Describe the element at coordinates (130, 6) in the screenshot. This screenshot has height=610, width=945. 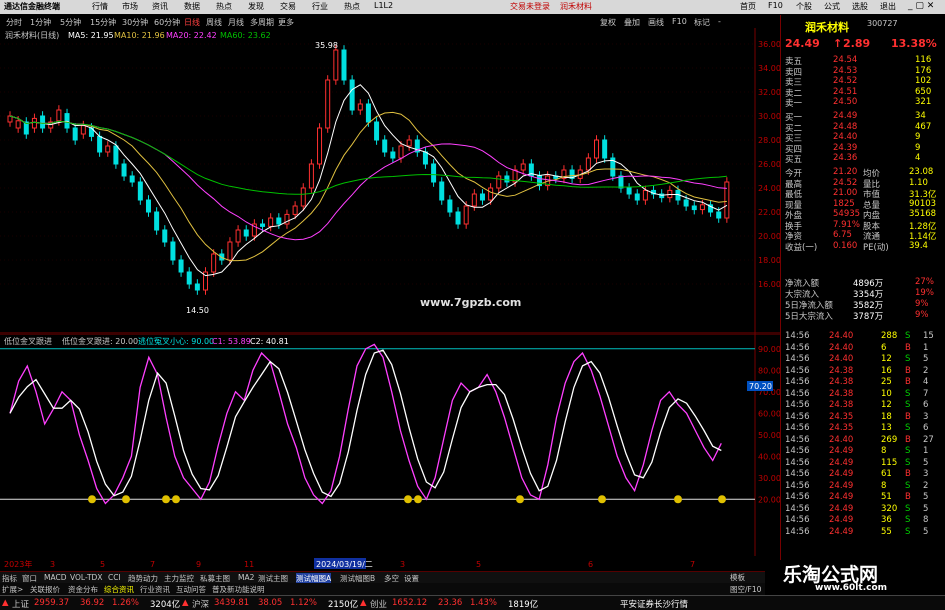
I see `menu-item: 市场` at that location.